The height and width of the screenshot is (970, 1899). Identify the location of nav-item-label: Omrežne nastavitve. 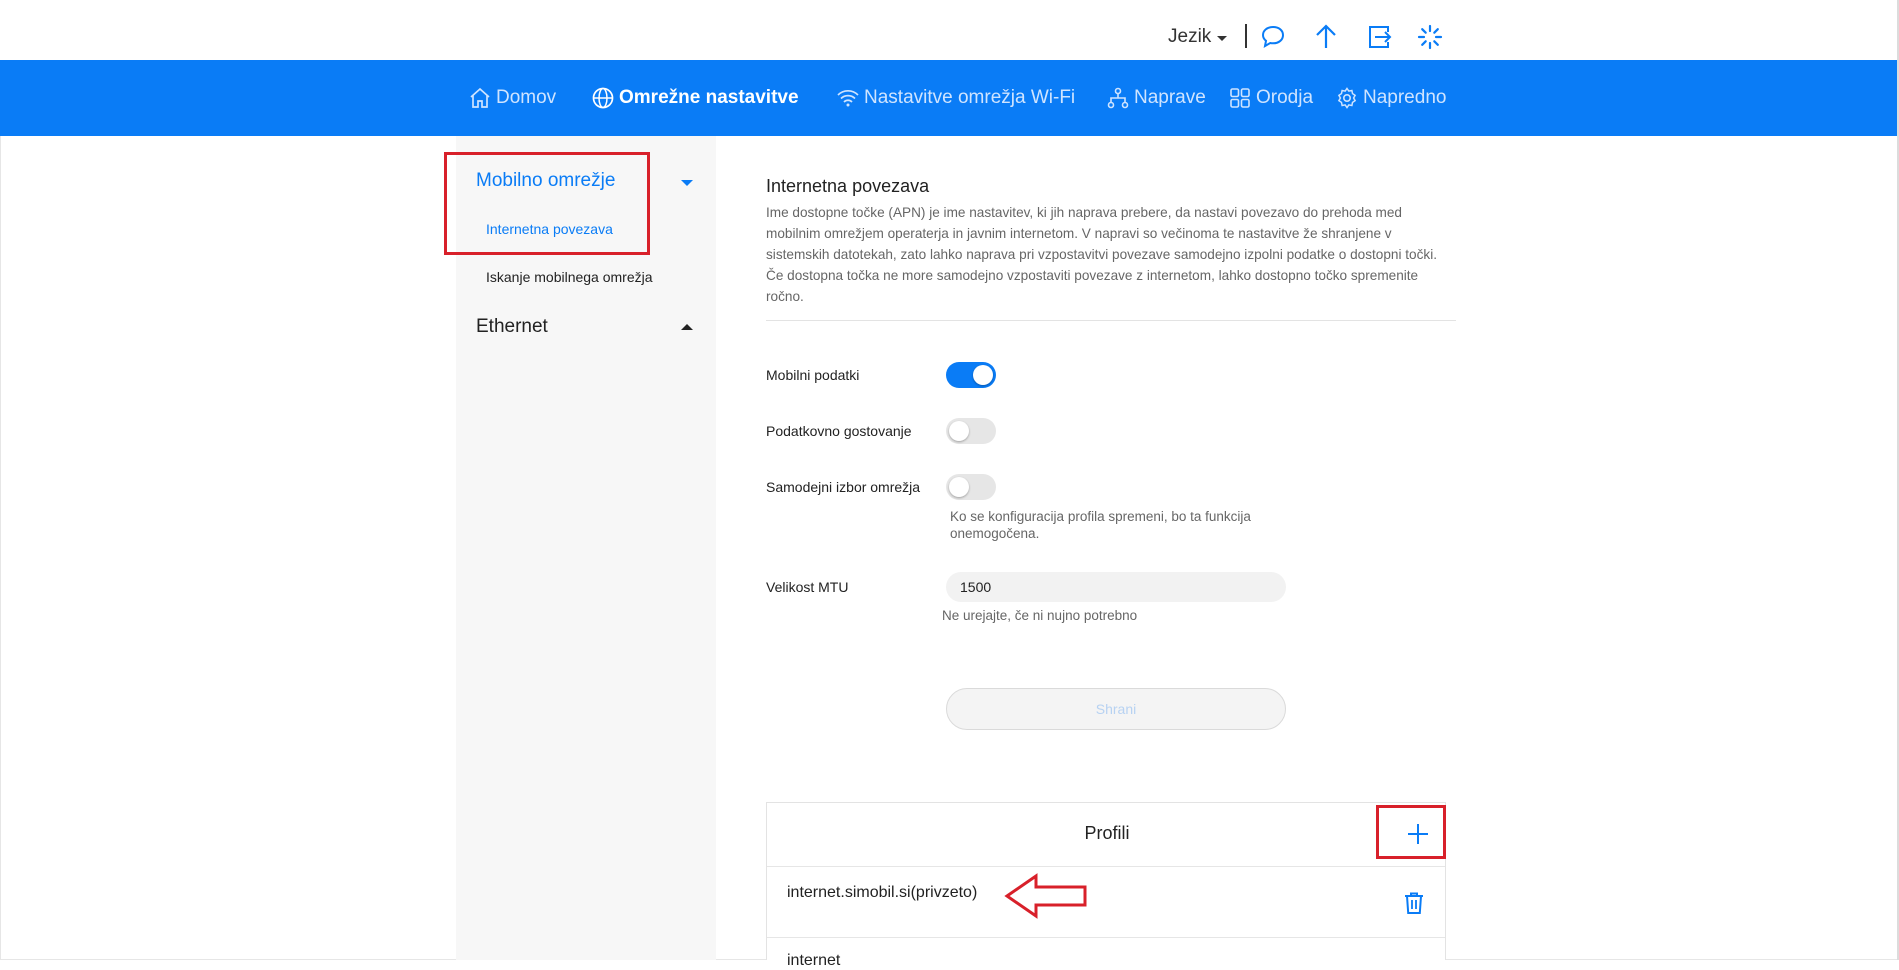
(709, 97).